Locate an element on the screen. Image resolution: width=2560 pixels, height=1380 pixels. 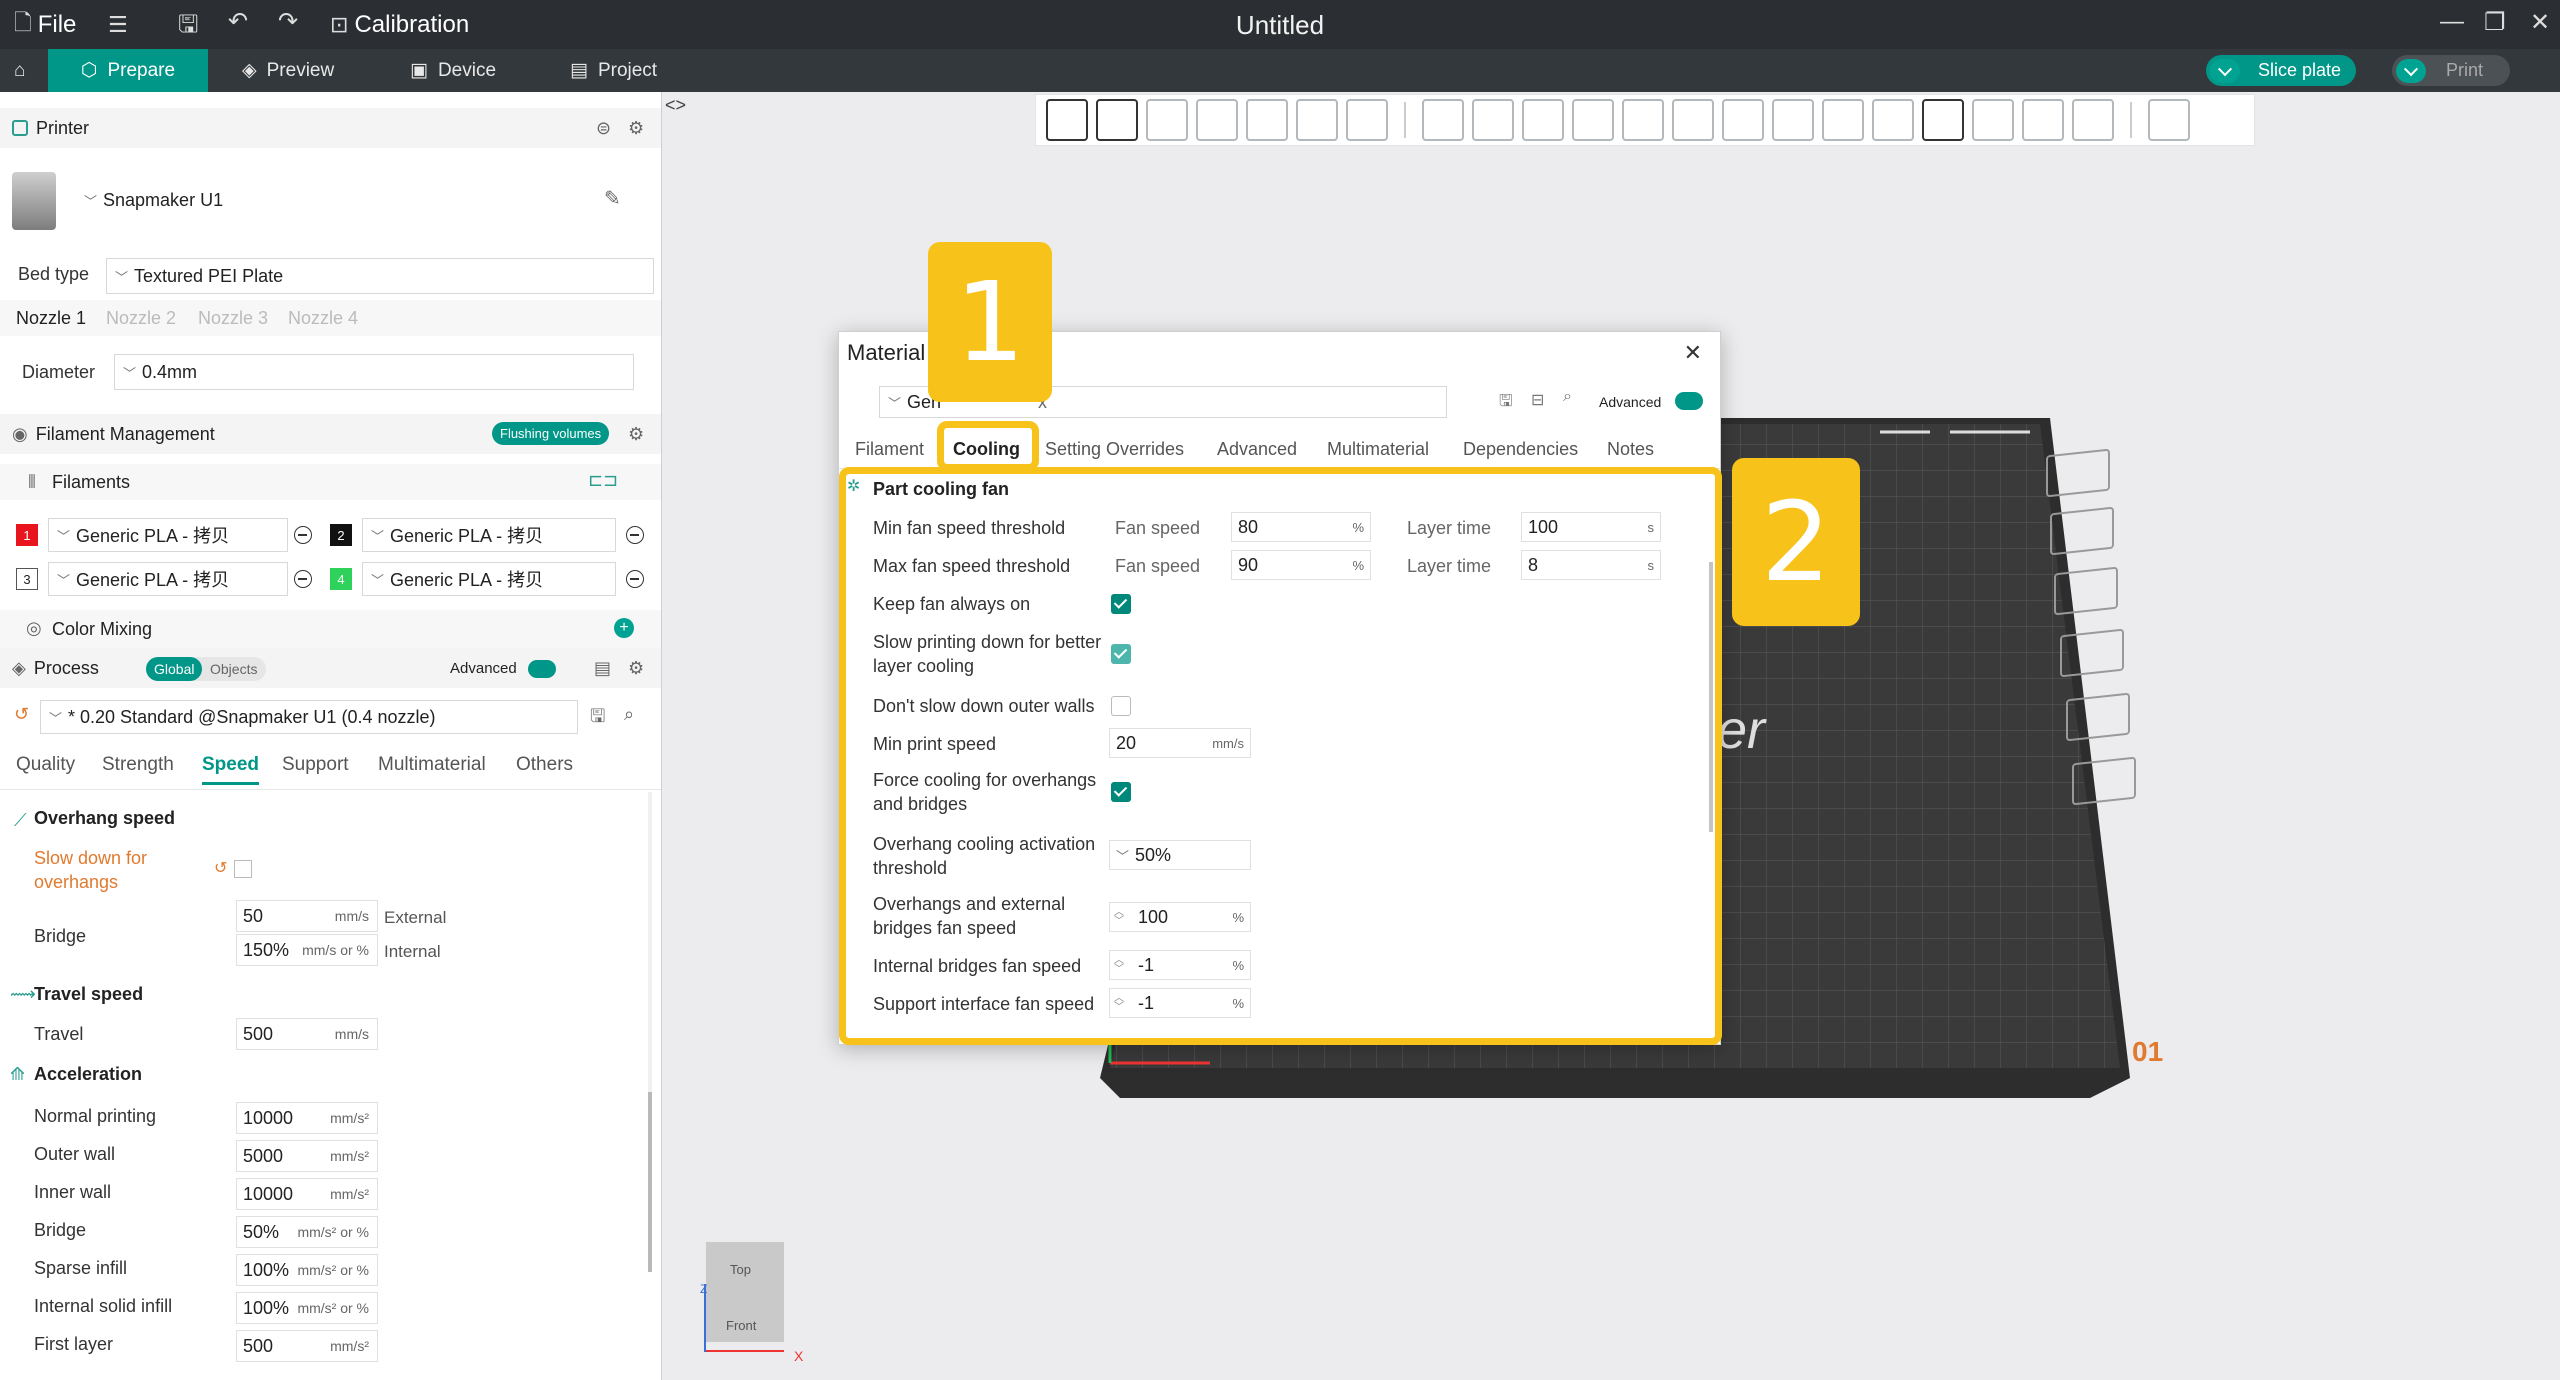
layers-icon is located at coordinates (1367, 120).